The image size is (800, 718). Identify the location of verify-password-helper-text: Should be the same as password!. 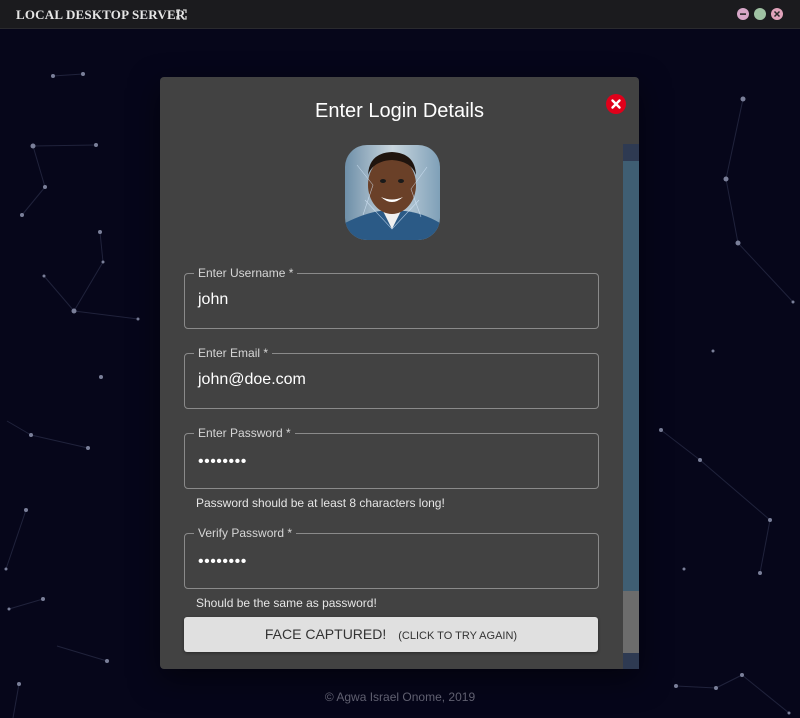
(286, 603).